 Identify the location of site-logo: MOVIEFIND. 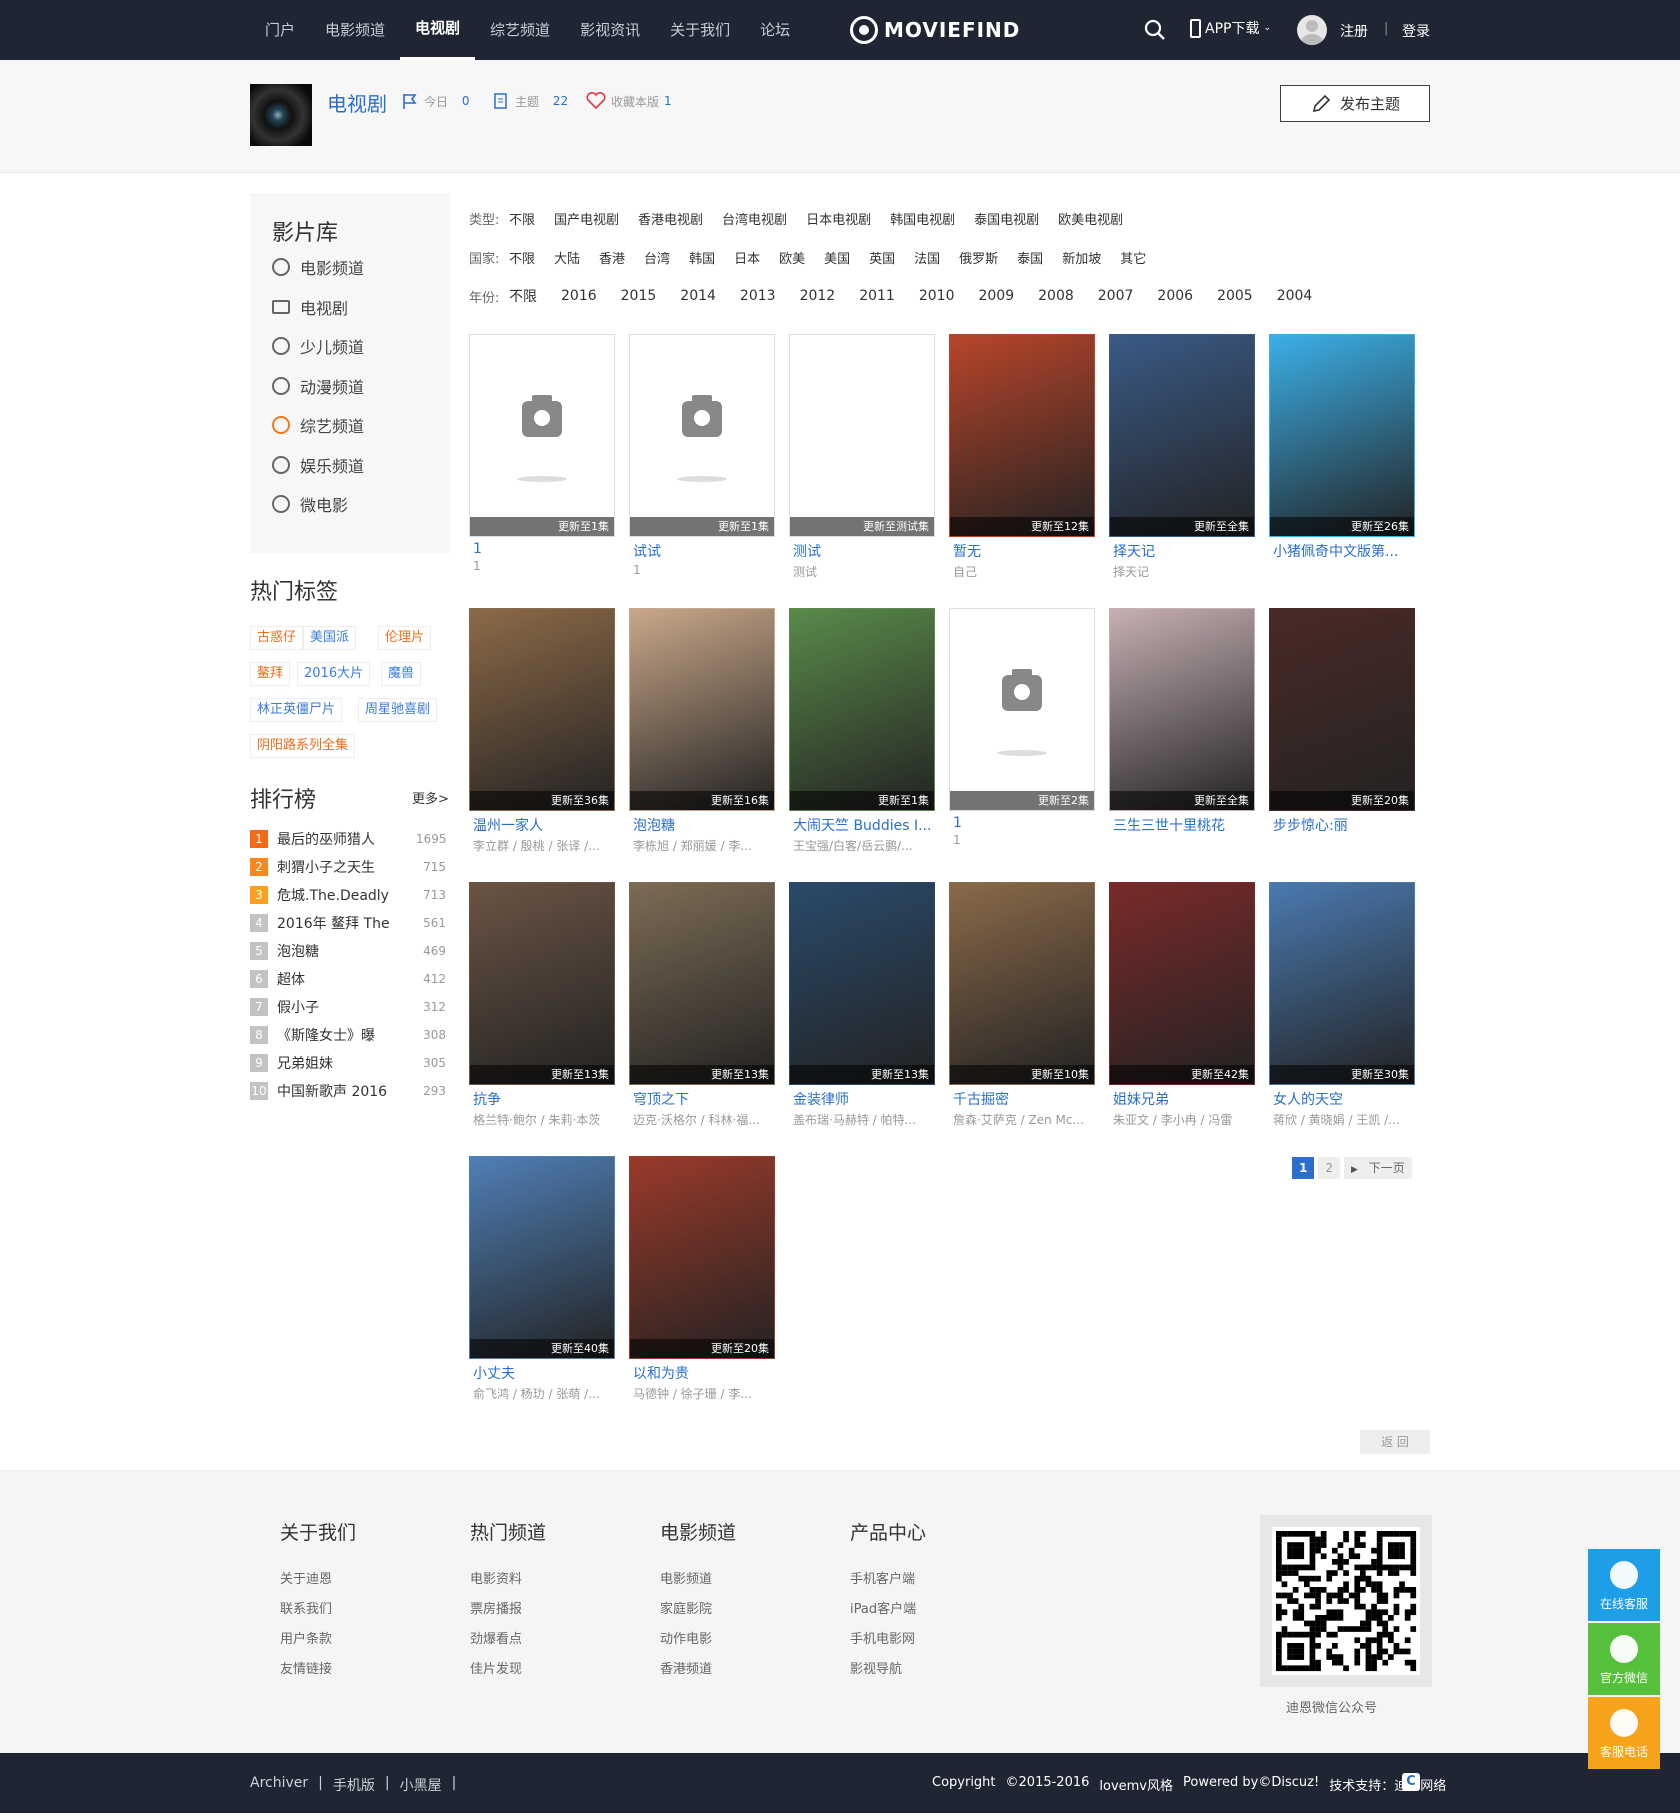
(935, 30).